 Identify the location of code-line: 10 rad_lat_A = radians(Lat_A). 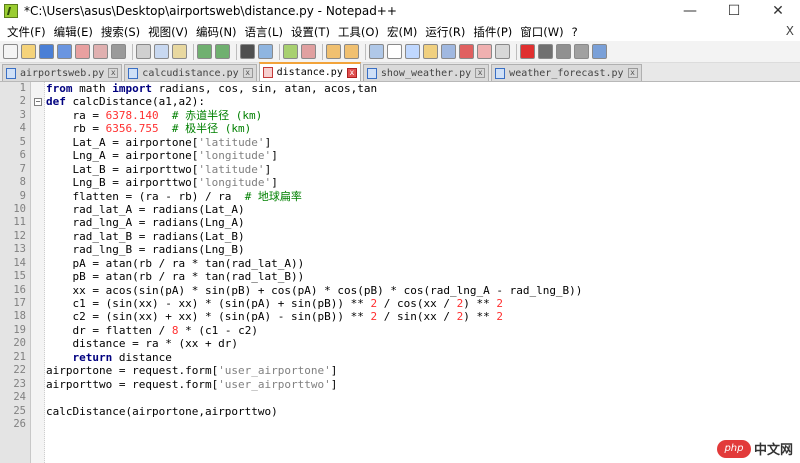
(406, 209).